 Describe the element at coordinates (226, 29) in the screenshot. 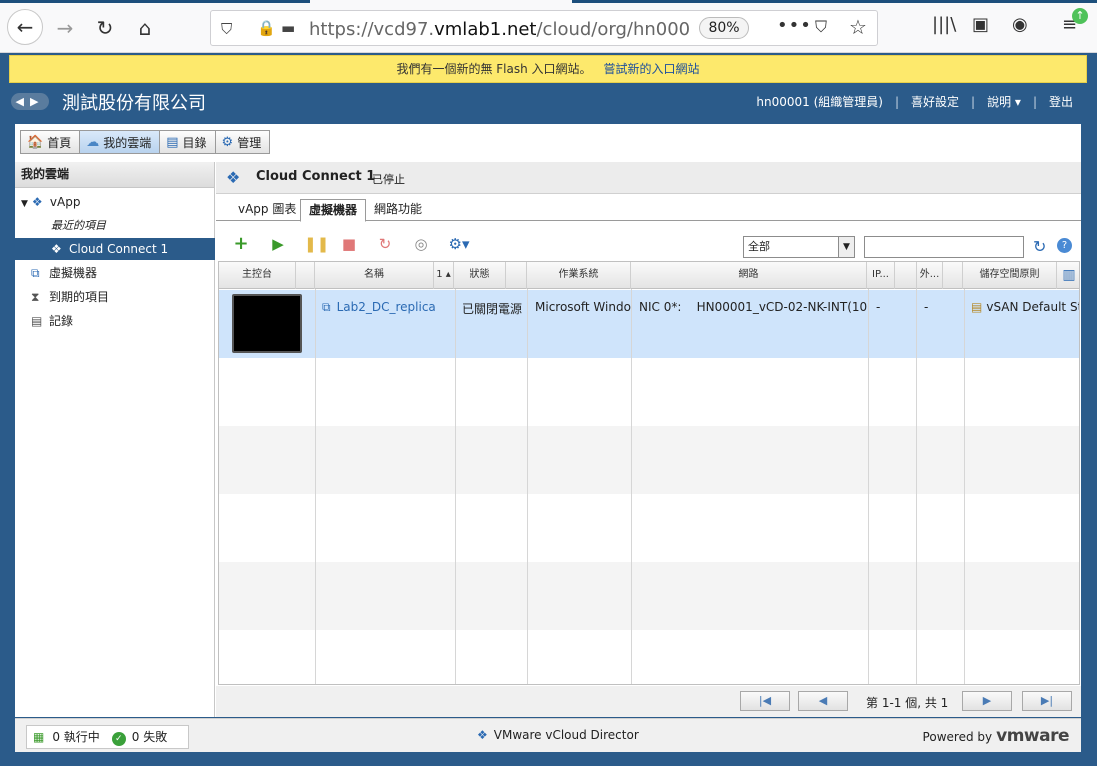

I see `shield-icon: ⛉` at that location.